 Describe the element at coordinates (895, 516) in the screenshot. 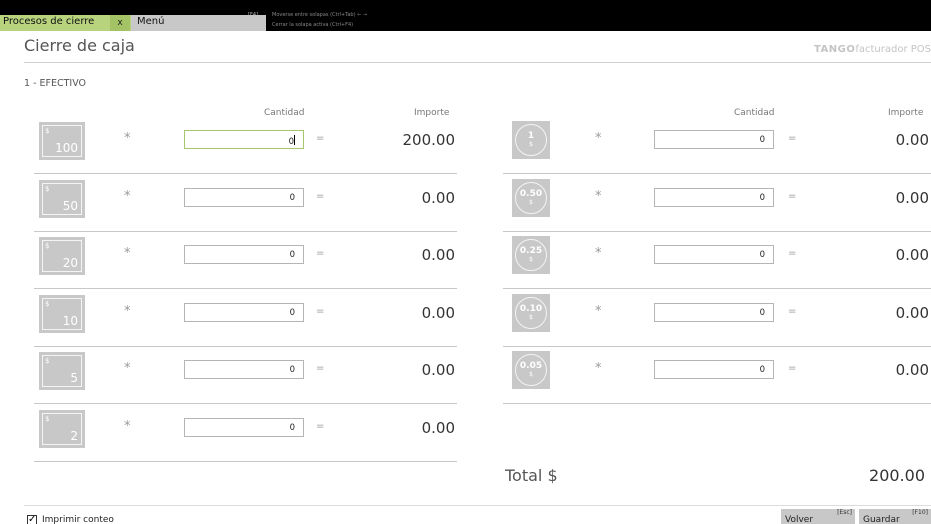

I see `save-button: Guardar [F10]` at that location.